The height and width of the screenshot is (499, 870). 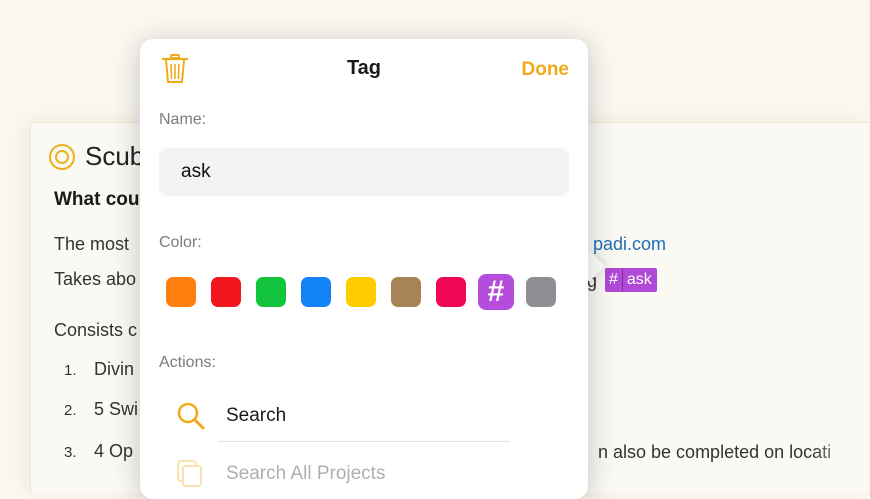 I want to click on color-swatch: #, so click(x=496, y=292).